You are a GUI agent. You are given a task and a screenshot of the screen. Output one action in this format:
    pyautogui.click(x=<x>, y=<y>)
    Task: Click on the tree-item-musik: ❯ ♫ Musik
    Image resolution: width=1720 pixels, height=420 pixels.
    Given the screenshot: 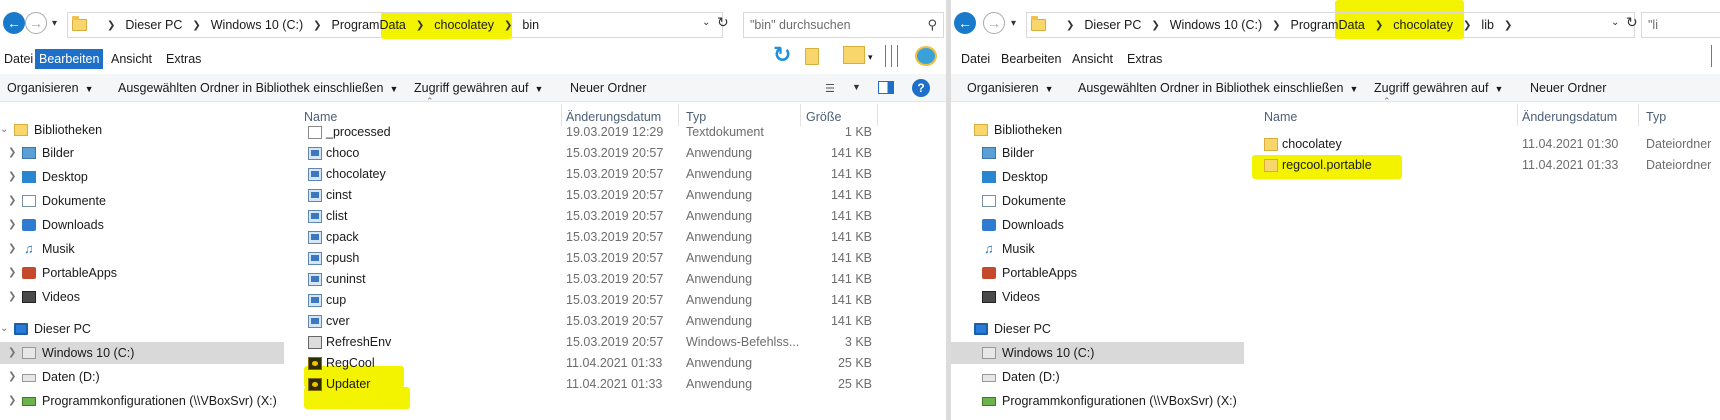 What is the action you would take?
    pyautogui.click(x=142, y=249)
    